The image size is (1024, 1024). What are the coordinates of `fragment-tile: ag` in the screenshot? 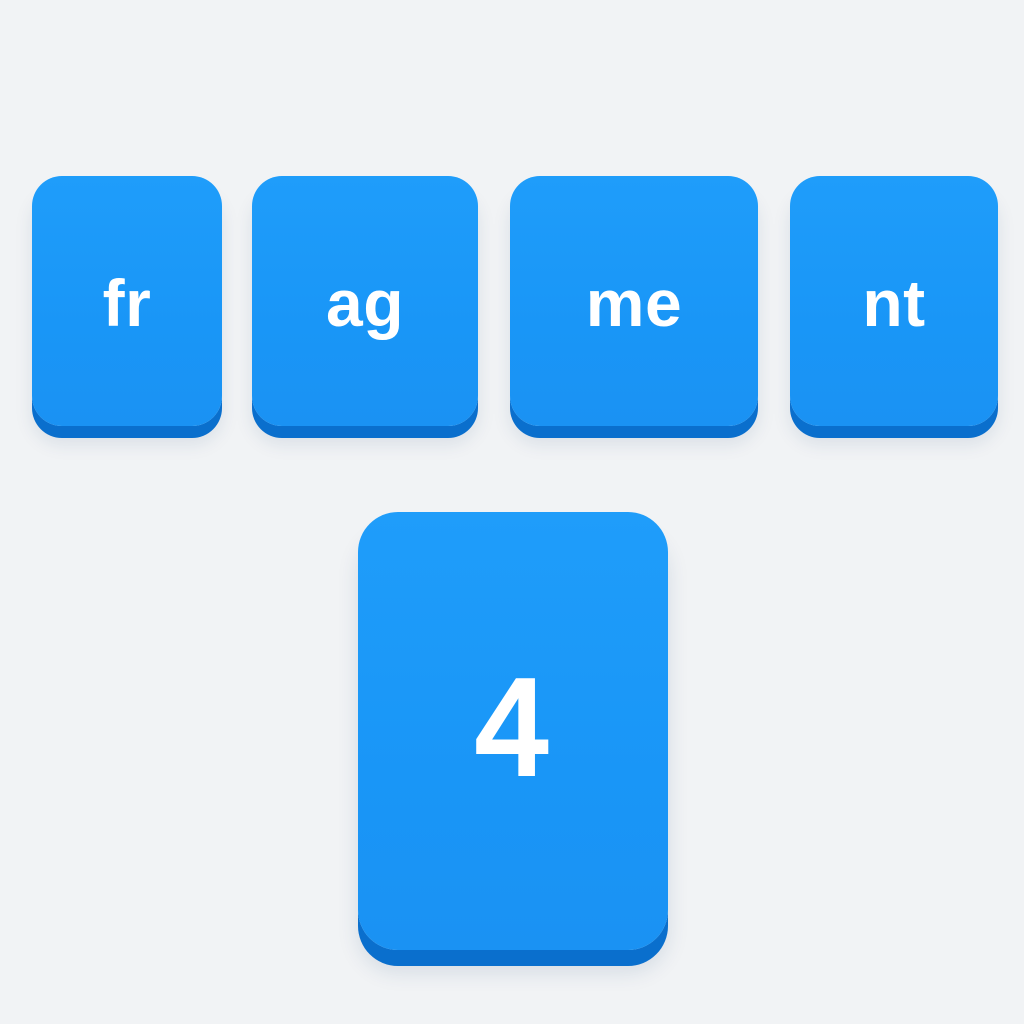 It's located at (365, 301).